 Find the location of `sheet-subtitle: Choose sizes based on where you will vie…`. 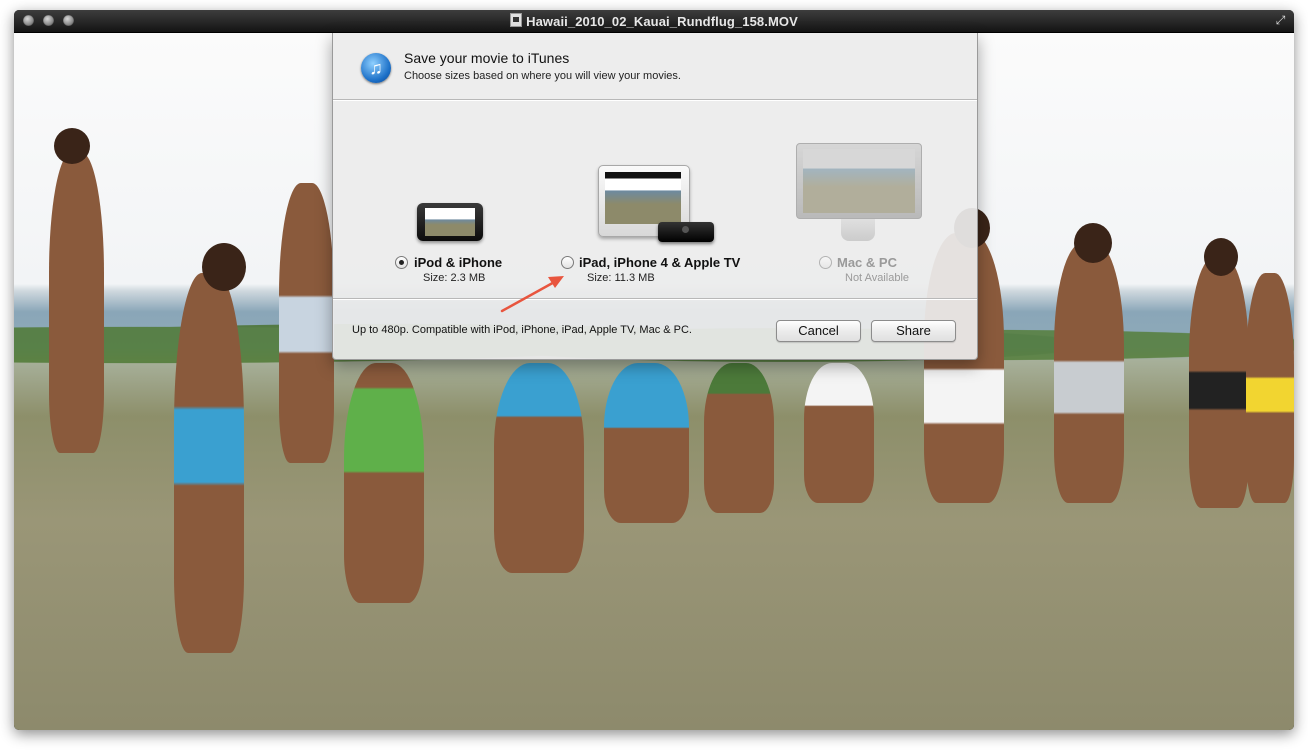

sheet-subtitle: Choose sizes based on where you will vie… is located at coordinates (542, 76).